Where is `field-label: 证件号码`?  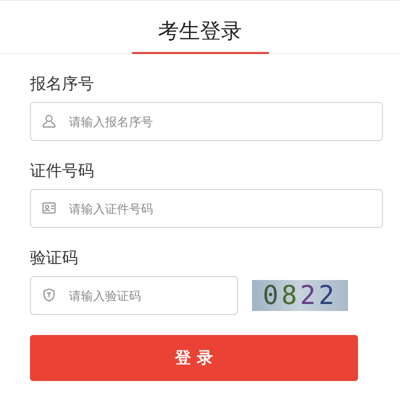 field-label: 证件号码 is located at coordinates (62, 171).